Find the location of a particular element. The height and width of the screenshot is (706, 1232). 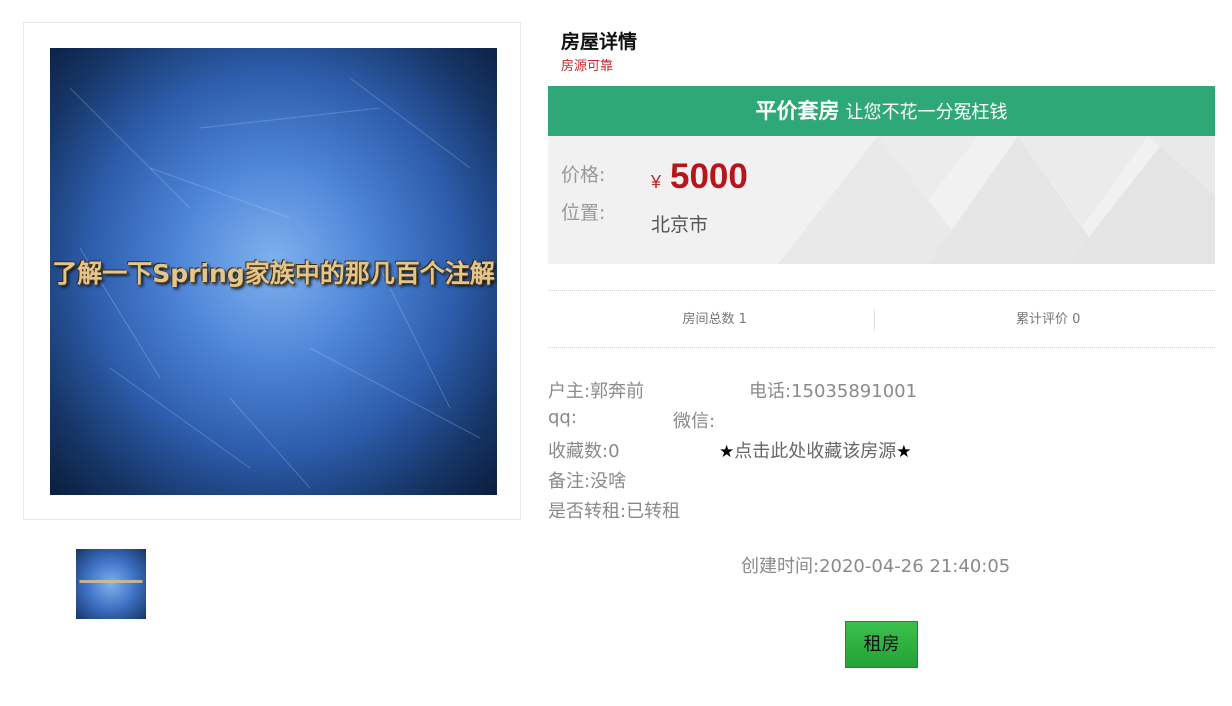

review-count: 累计评价 0 is located at coordinates (1048, 319).